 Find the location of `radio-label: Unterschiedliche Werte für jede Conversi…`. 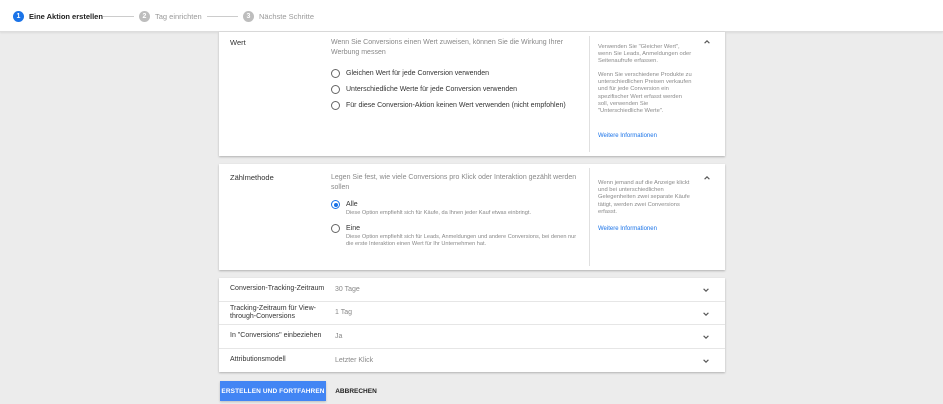

radio-label: Unterschiedliche Werte für jede Conversi… is located at coordinates (432, 89).